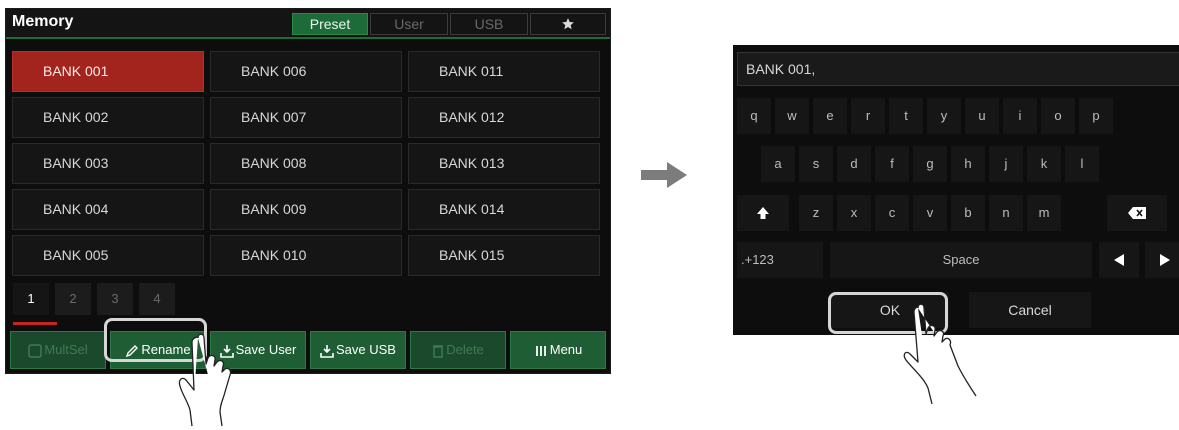 This screenshot has height=430, width=1179. What do you see at coordinates (1006, 213) in the screenshot?
I see `key-n: n` at bounding box center [1006, 213].